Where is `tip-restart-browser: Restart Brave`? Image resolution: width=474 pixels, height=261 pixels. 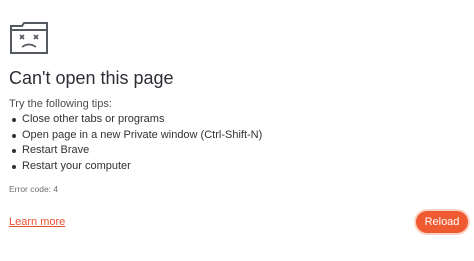 tip-restart-browser: Restart Brave is located at coordinates (135, 151).